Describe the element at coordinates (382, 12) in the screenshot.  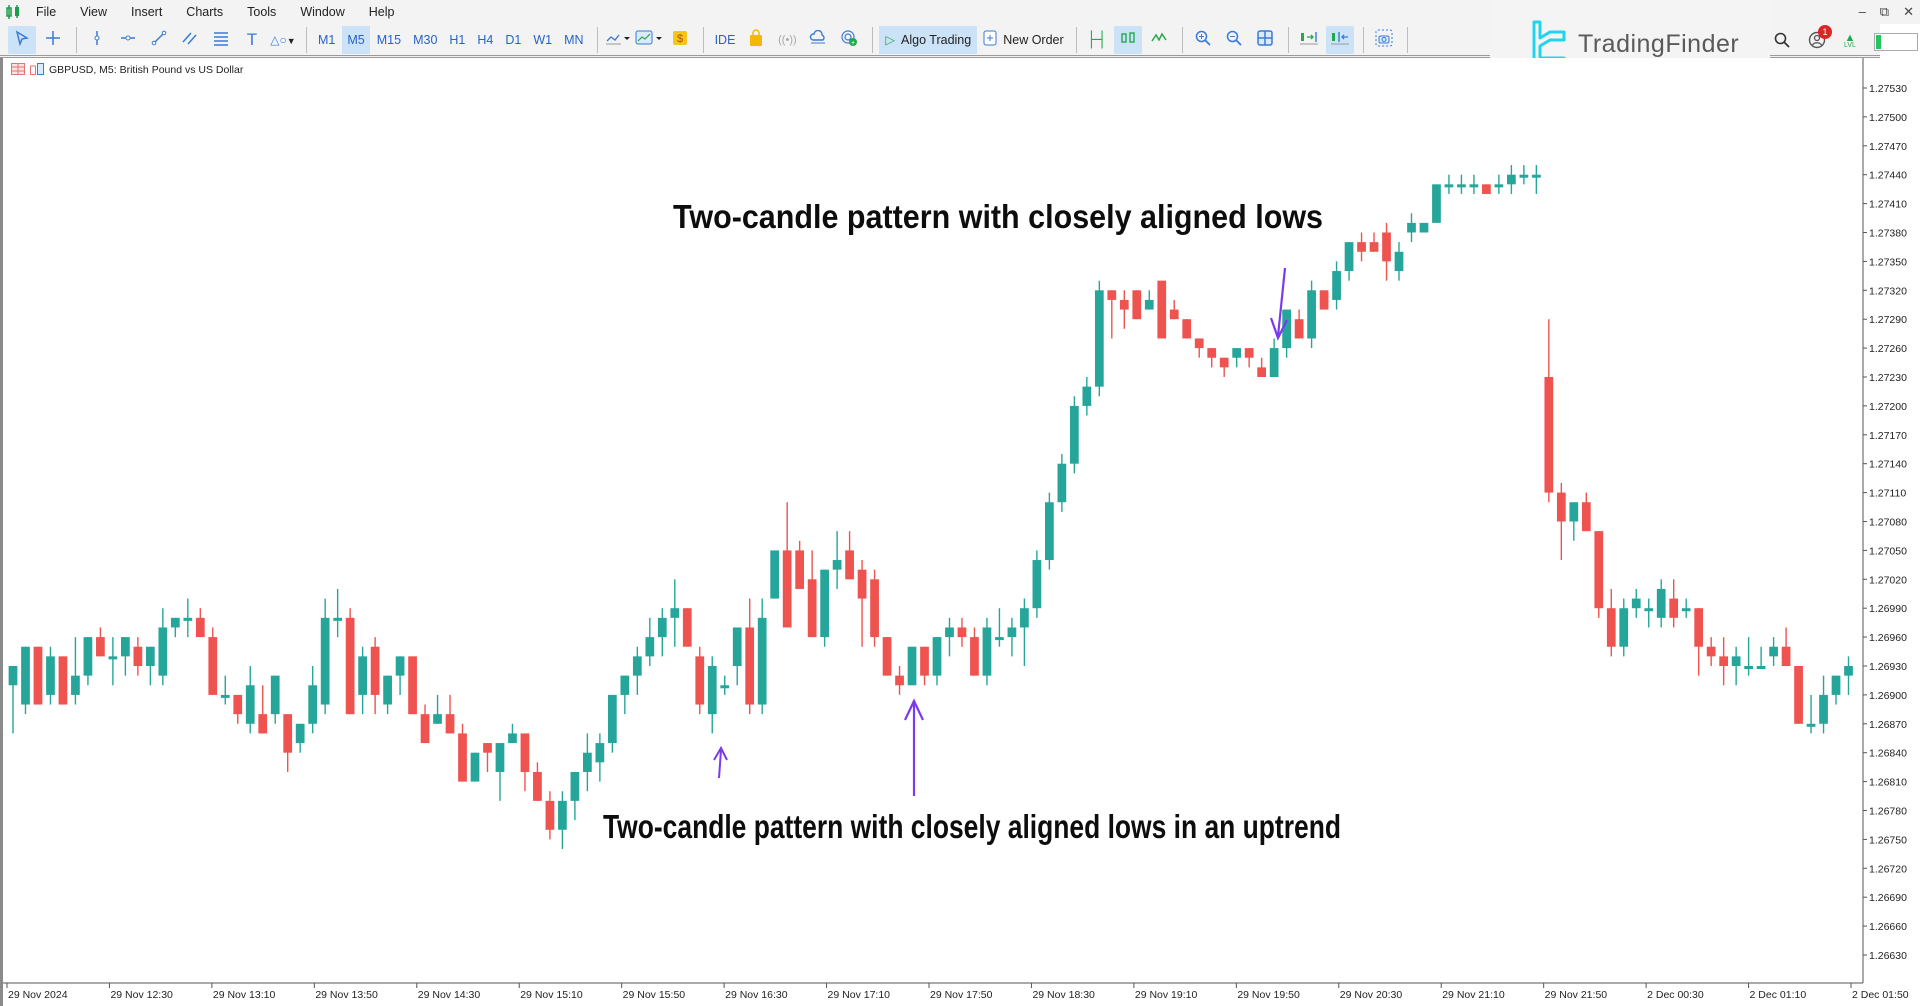
I see `menu-help: Help` at that location.